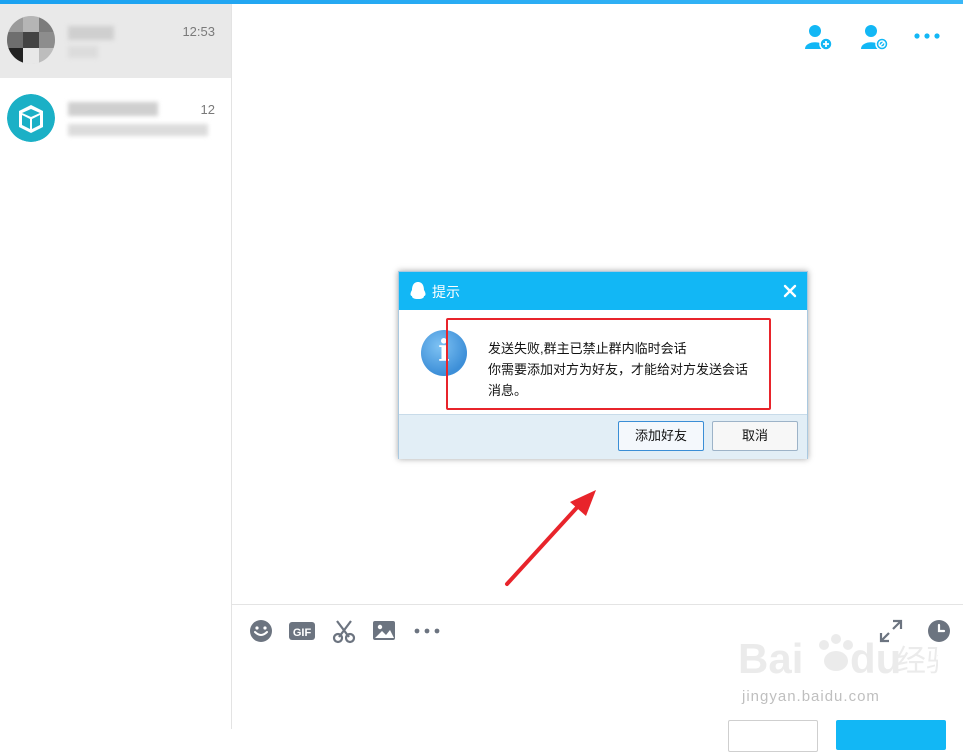 The width and height of the screenshot is (963, 752). I want to click on close-window-button, so click(773, 736).